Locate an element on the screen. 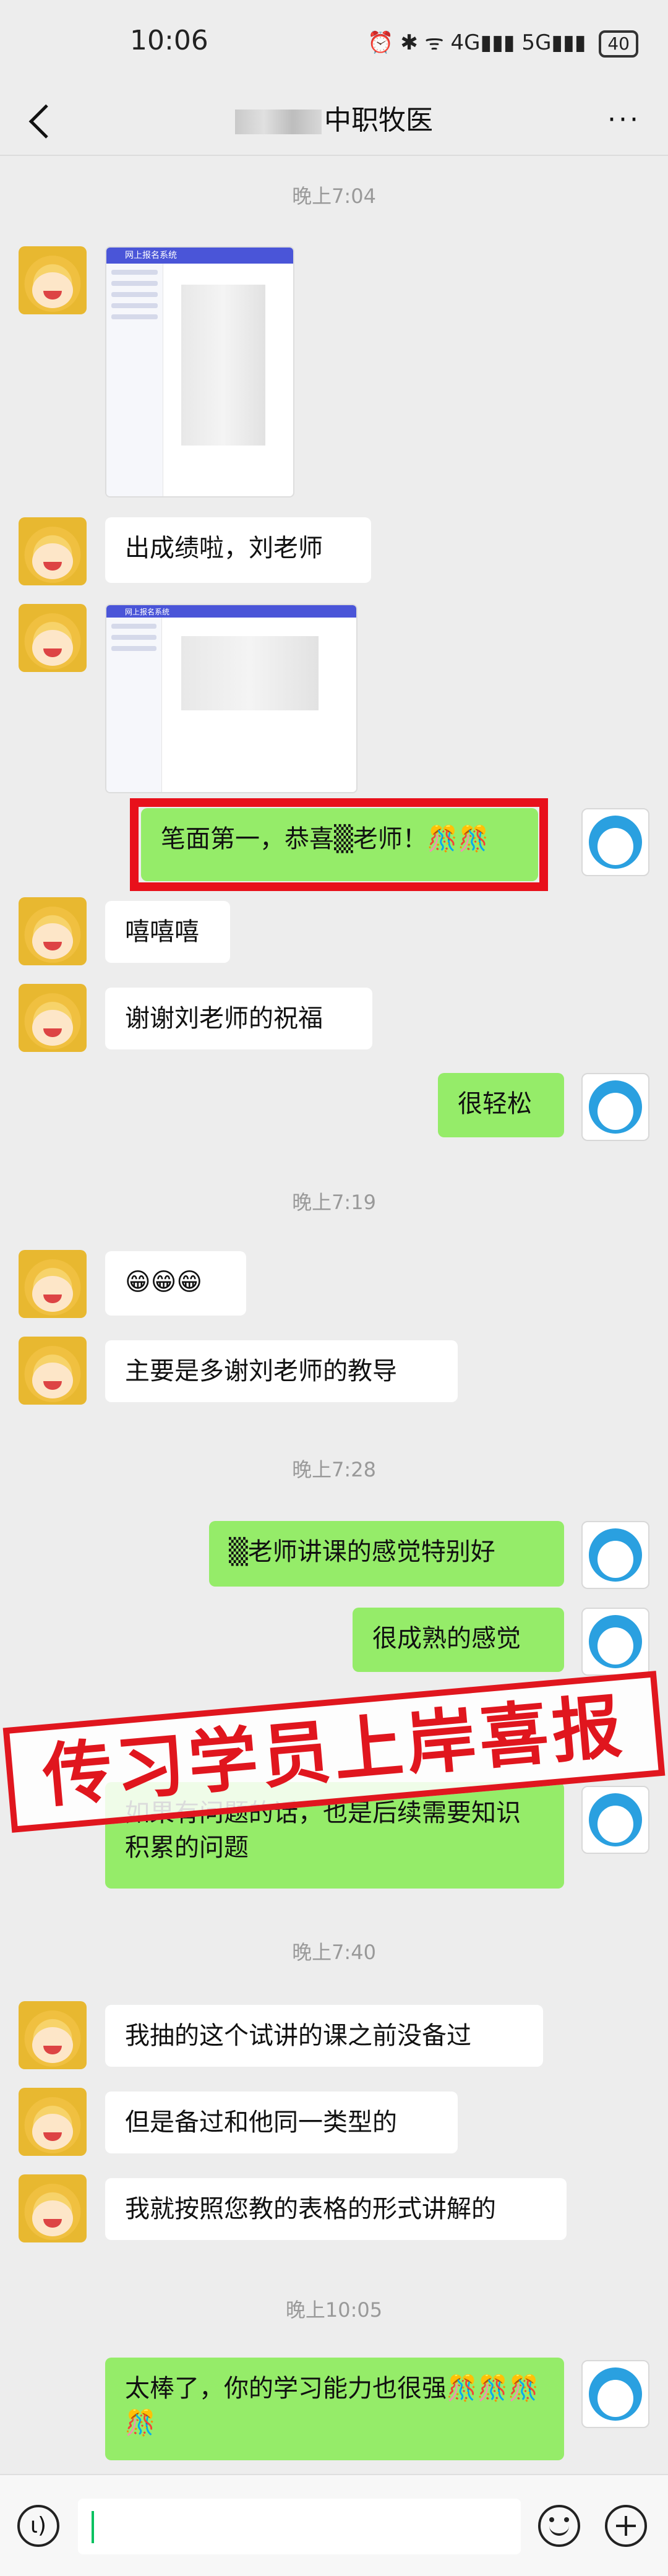  text-cursor is located at coordinates (93, 2527).